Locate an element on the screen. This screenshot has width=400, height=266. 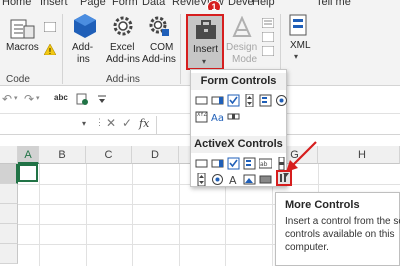
svg-text: ab is located at coordinates (264, 164).